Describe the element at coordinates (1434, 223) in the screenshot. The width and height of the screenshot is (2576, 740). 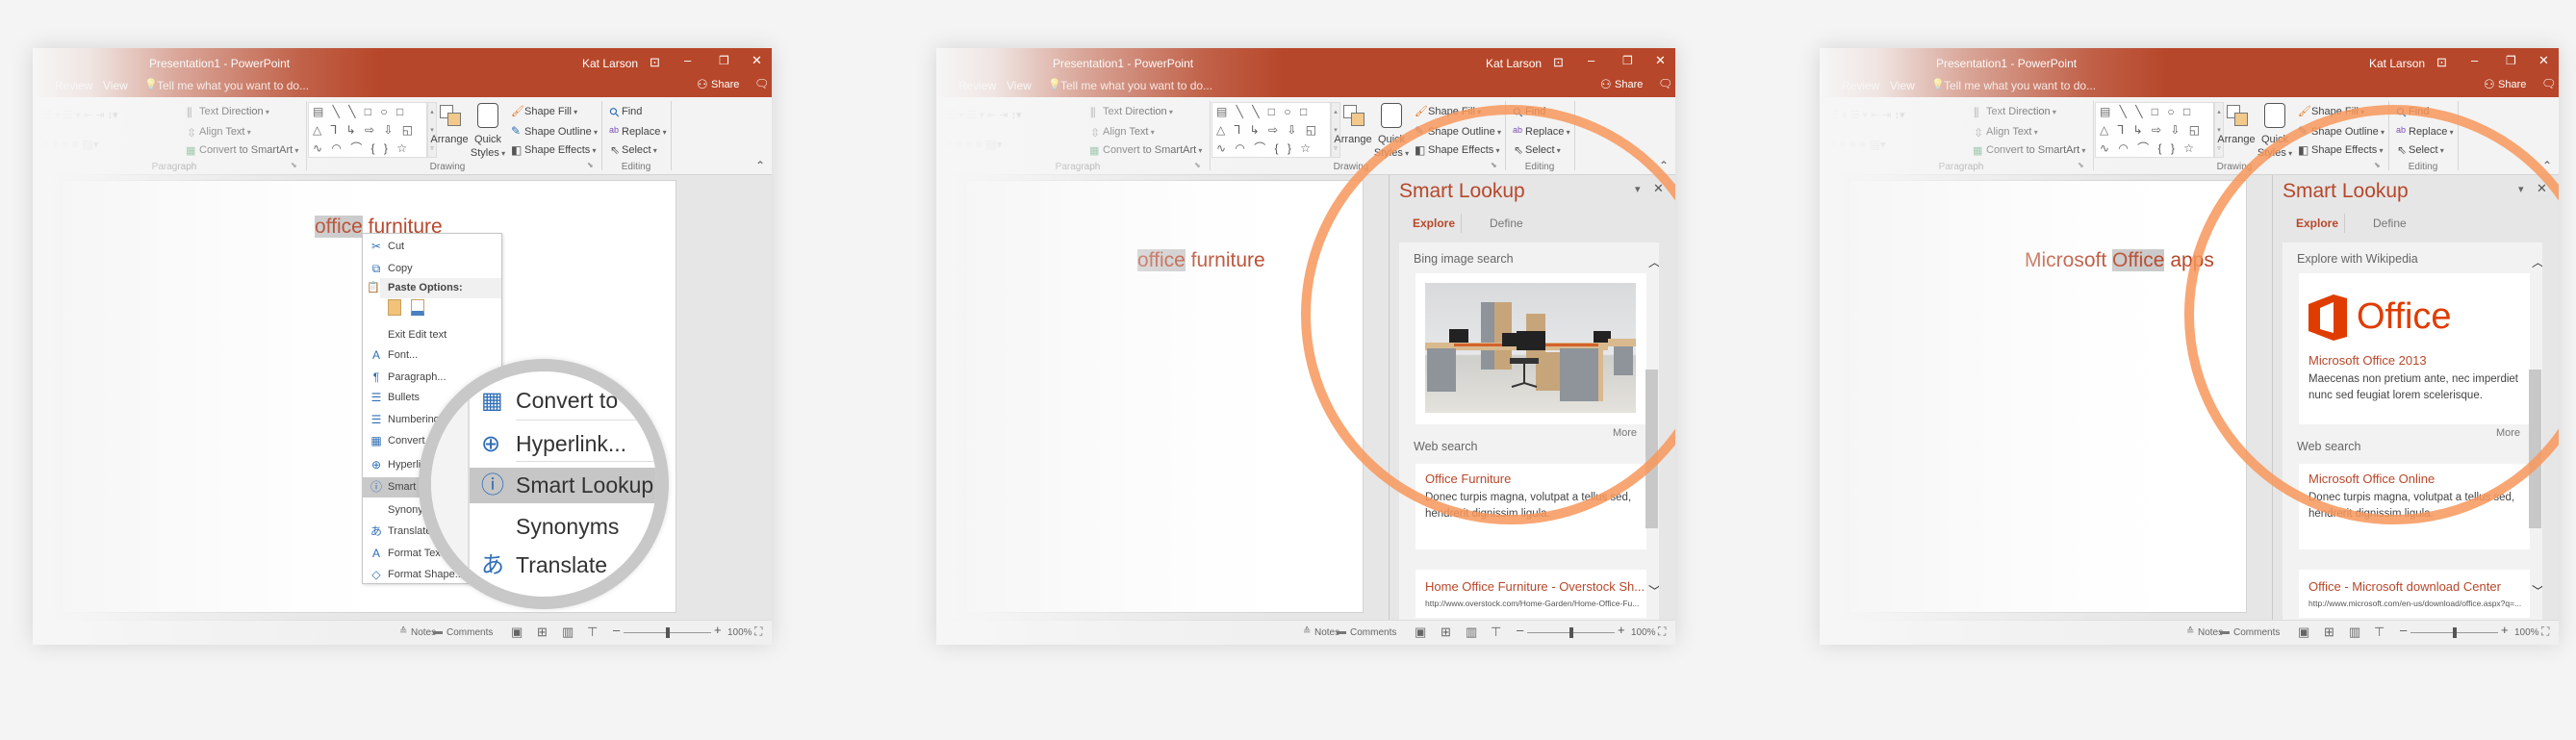
I see `tab-explore: Explore` at that location.